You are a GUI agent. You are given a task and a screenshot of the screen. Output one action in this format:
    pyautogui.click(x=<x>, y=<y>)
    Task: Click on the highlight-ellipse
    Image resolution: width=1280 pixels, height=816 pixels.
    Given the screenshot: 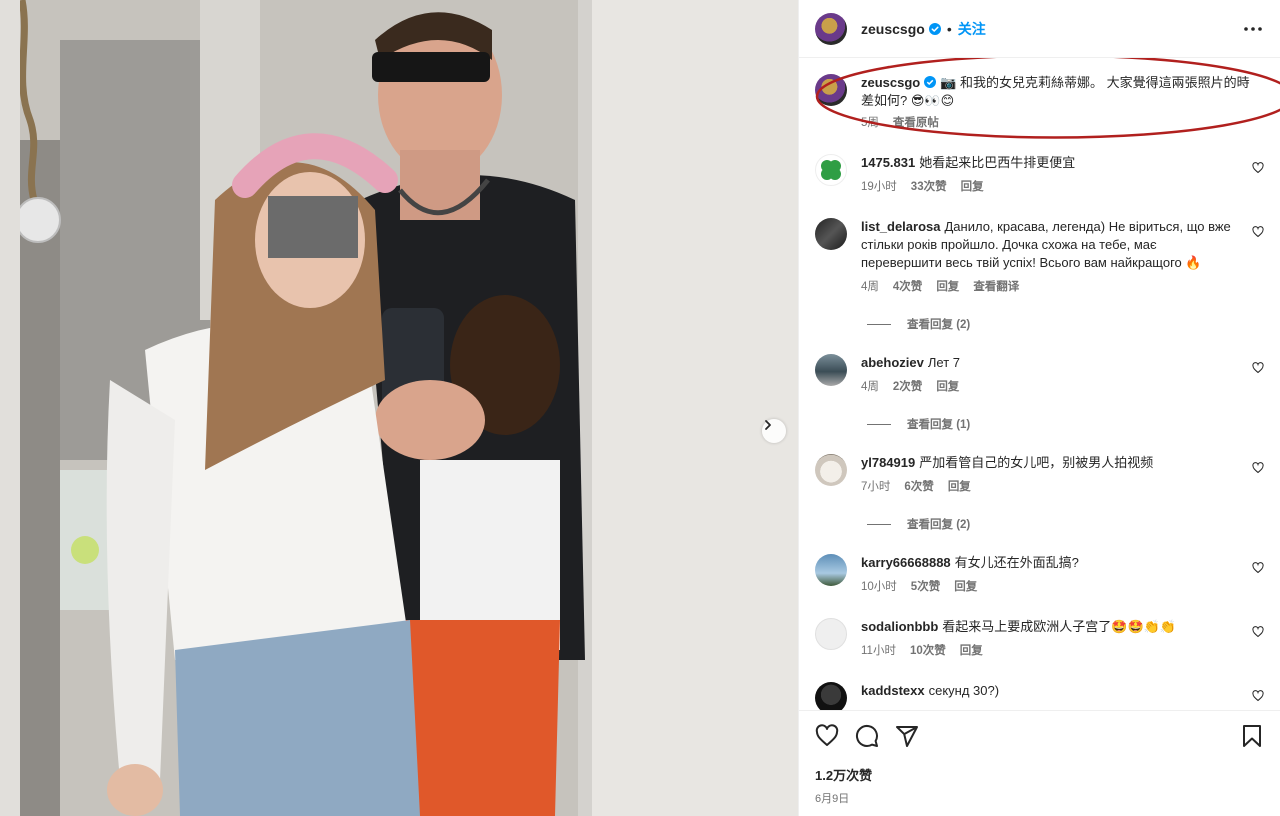 What is the action you would take?
    pyautogui.click(x=1047, y=98)
    